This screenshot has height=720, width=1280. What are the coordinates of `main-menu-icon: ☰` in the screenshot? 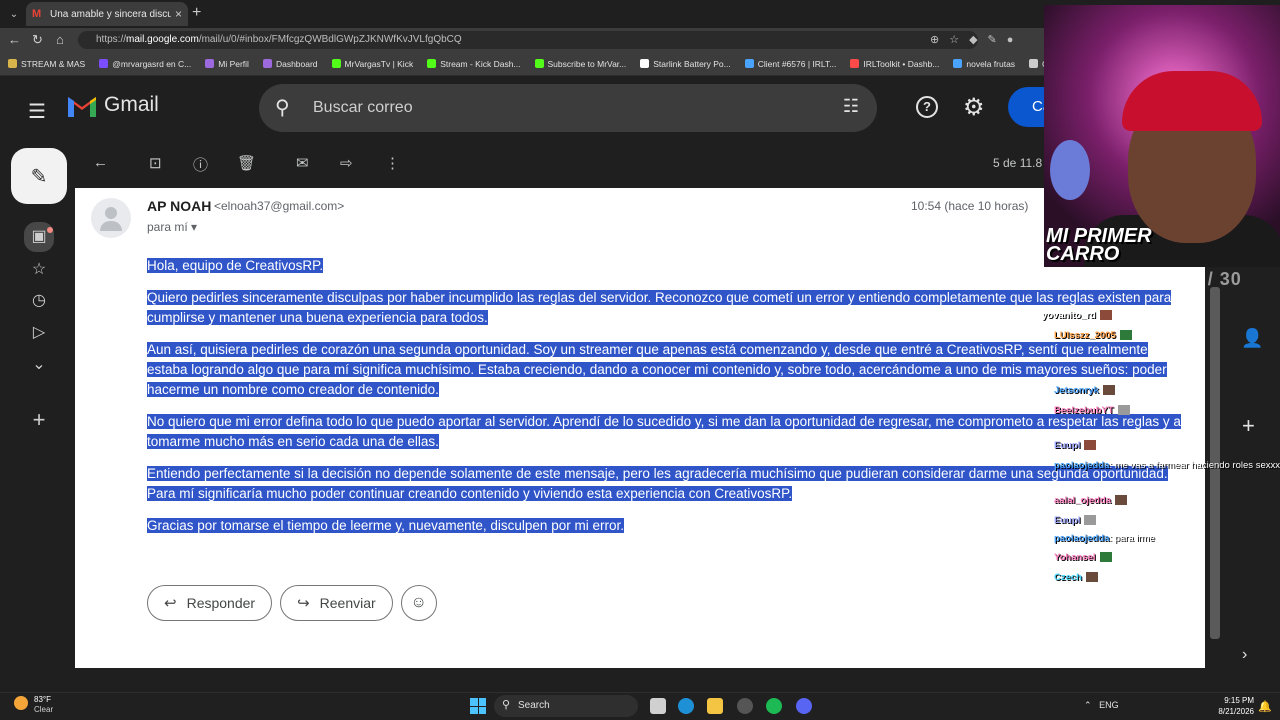 It's located at (38, 111).